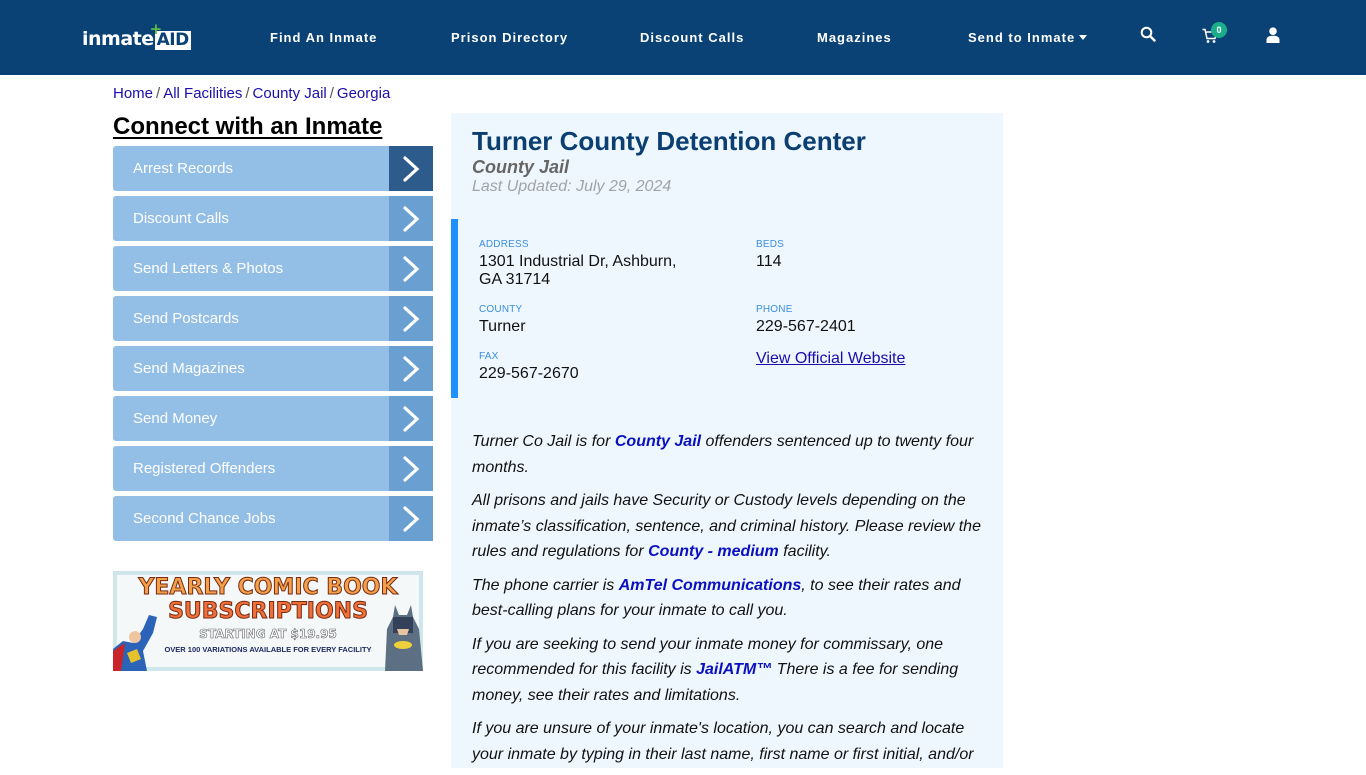 The width and height of the screenshot is (1366, 775). Describe the element at coordinates (515, 279) in the screenshot. I see `address-line-2: GA 31714` at that location.